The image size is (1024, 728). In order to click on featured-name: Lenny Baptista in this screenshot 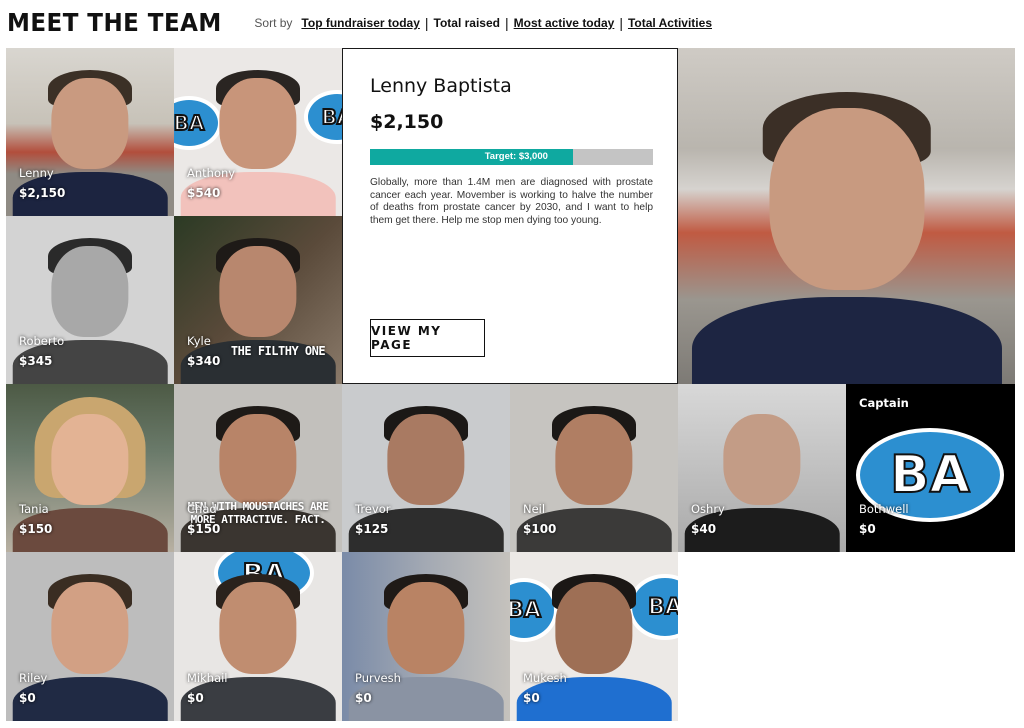, I will do `click(441, 86)`.